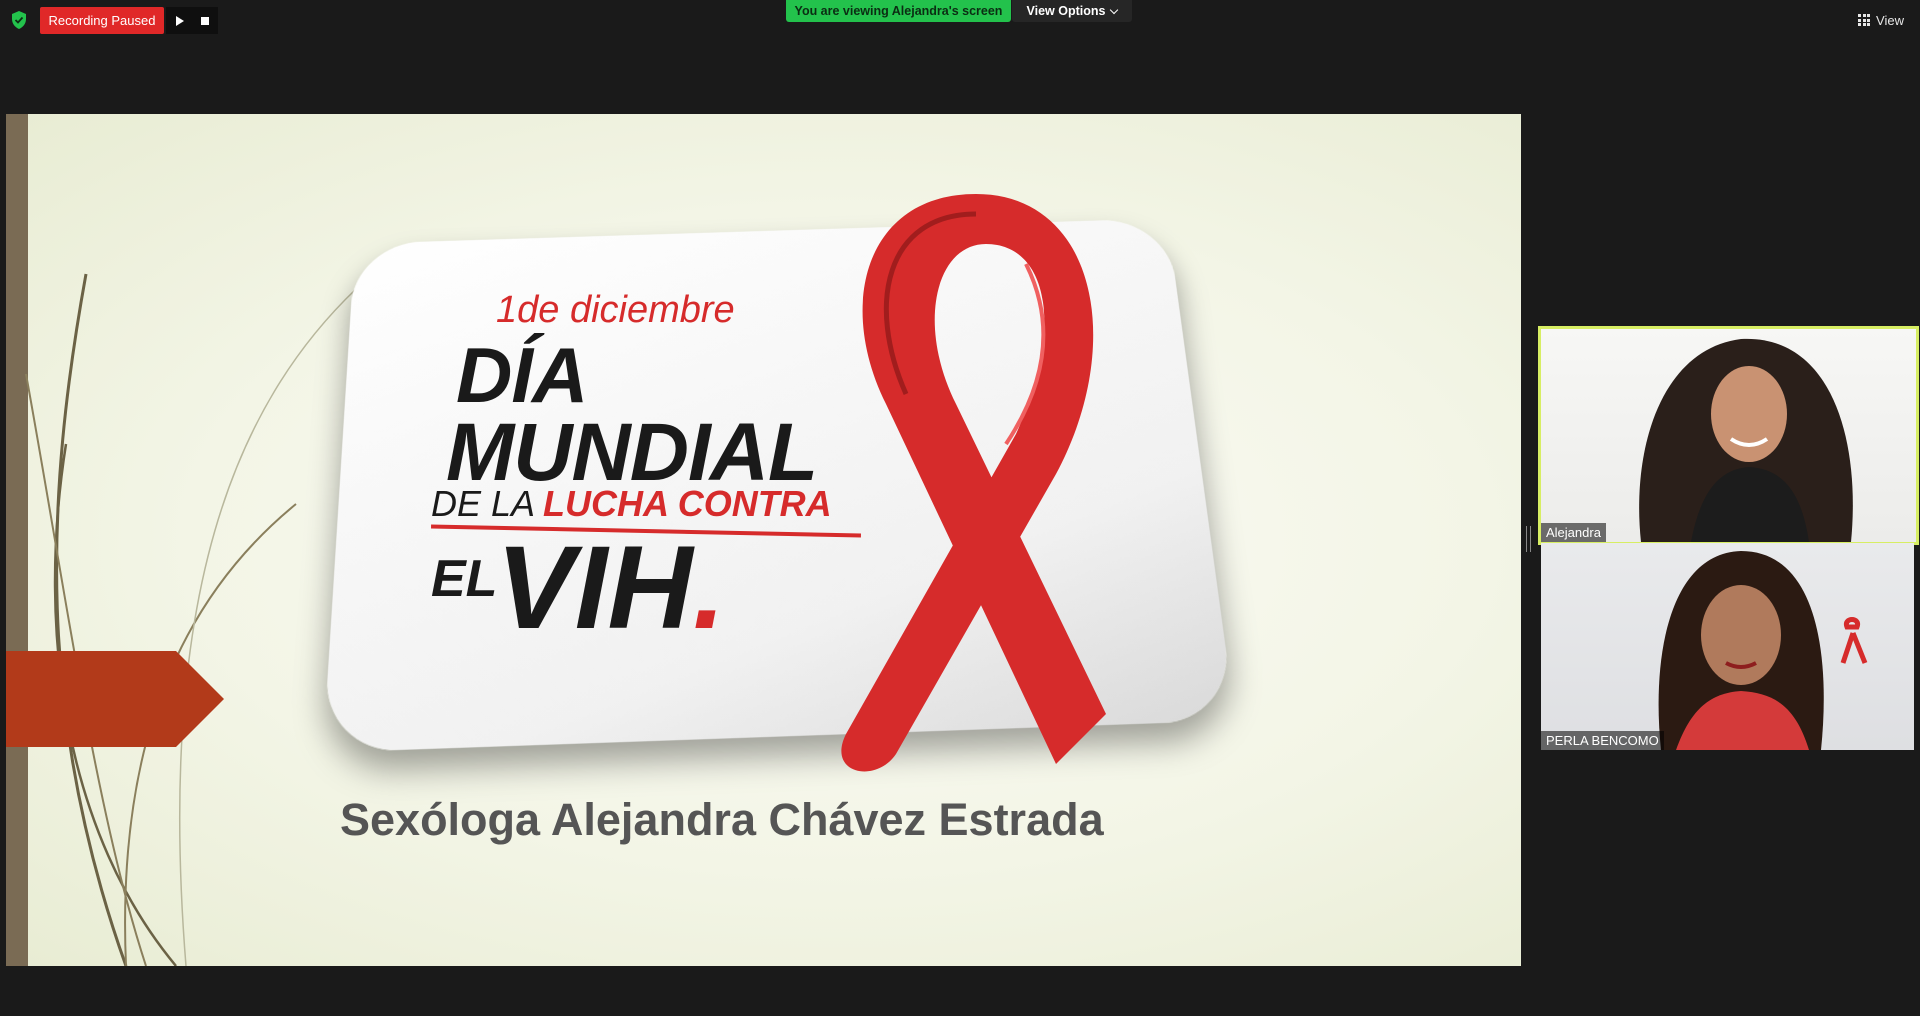  Describe the element at coordinates (956, 474) in the screenshot. I see `red-ribbon-icon` at that location.